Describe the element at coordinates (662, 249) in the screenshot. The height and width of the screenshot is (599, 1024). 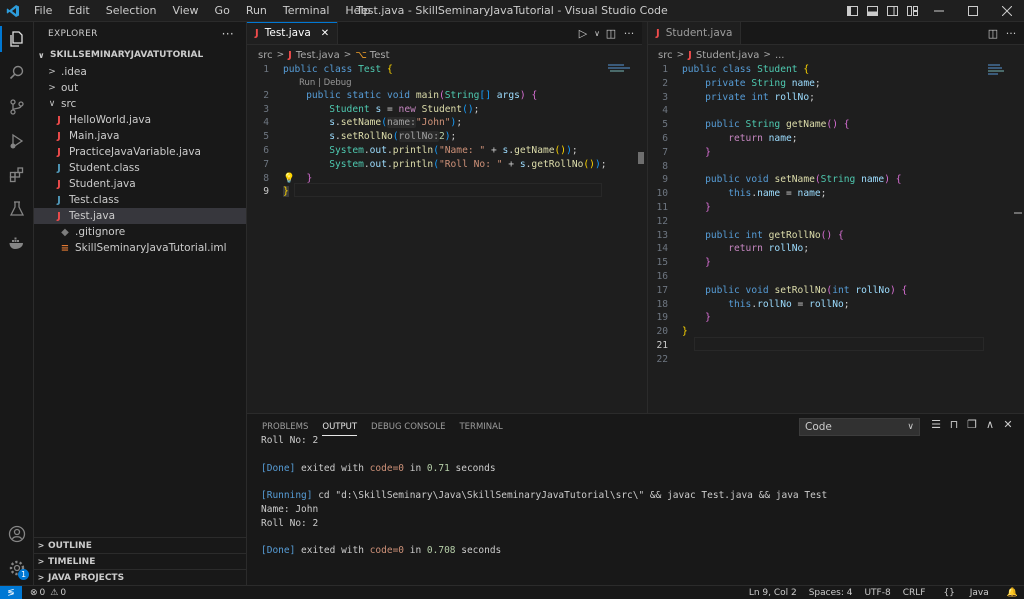
I see `line-number: 14` at that location.